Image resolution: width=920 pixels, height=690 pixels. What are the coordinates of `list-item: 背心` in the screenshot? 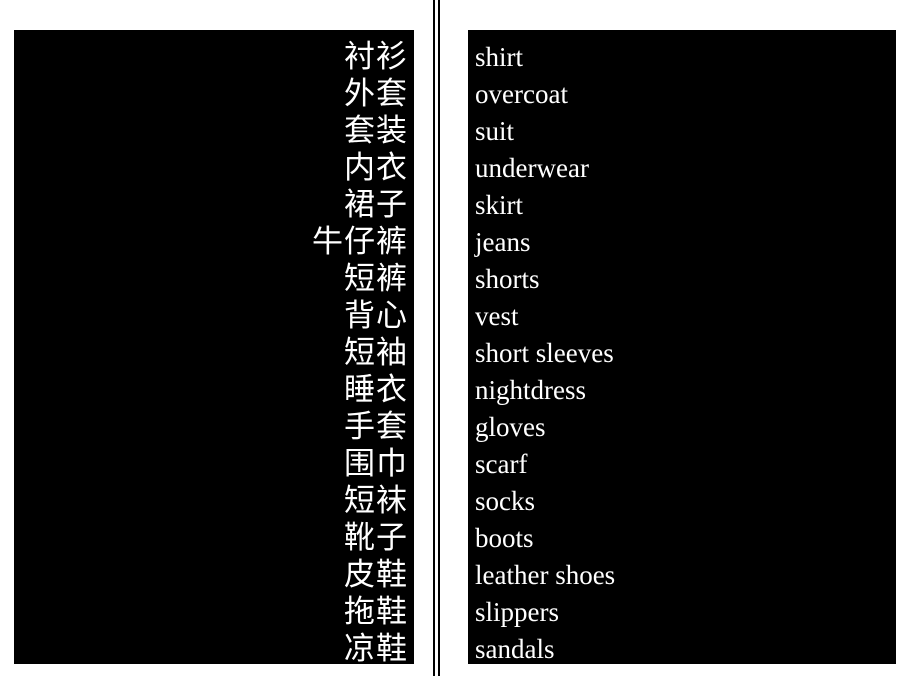 It's located at (376, 316).